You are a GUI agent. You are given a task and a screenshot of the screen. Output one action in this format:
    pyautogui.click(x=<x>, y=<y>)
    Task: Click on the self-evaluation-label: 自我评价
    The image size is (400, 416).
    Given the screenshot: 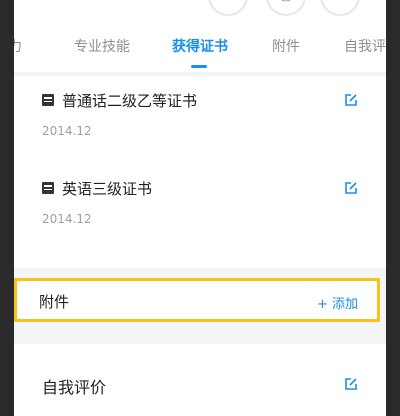 What is the action you would take?
    pyautogui.click(x=74, y=387)
    